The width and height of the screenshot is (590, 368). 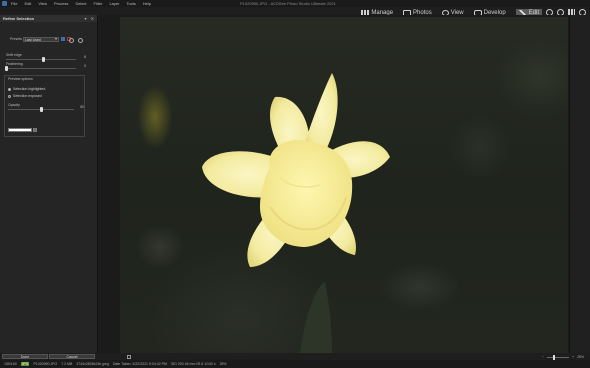 I want to click on shift-edge-slider: Shift edge 8, so click(x=46, y=57).